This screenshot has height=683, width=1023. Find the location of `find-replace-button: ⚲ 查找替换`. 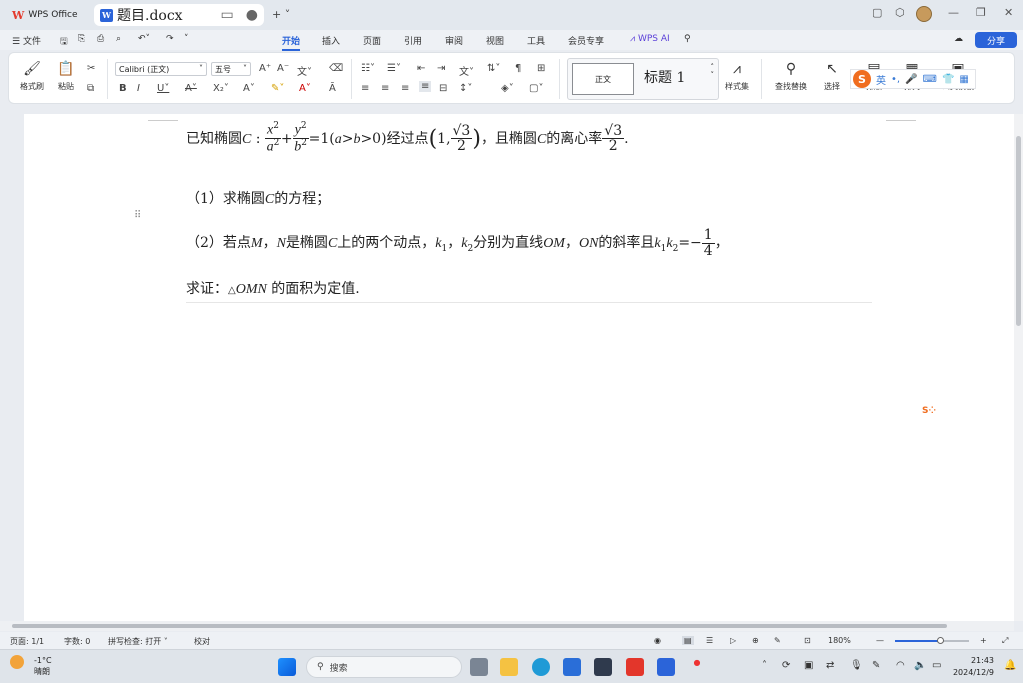

find-replace-button: ⚲ 查找替换 is located at coordinates (791, 76).